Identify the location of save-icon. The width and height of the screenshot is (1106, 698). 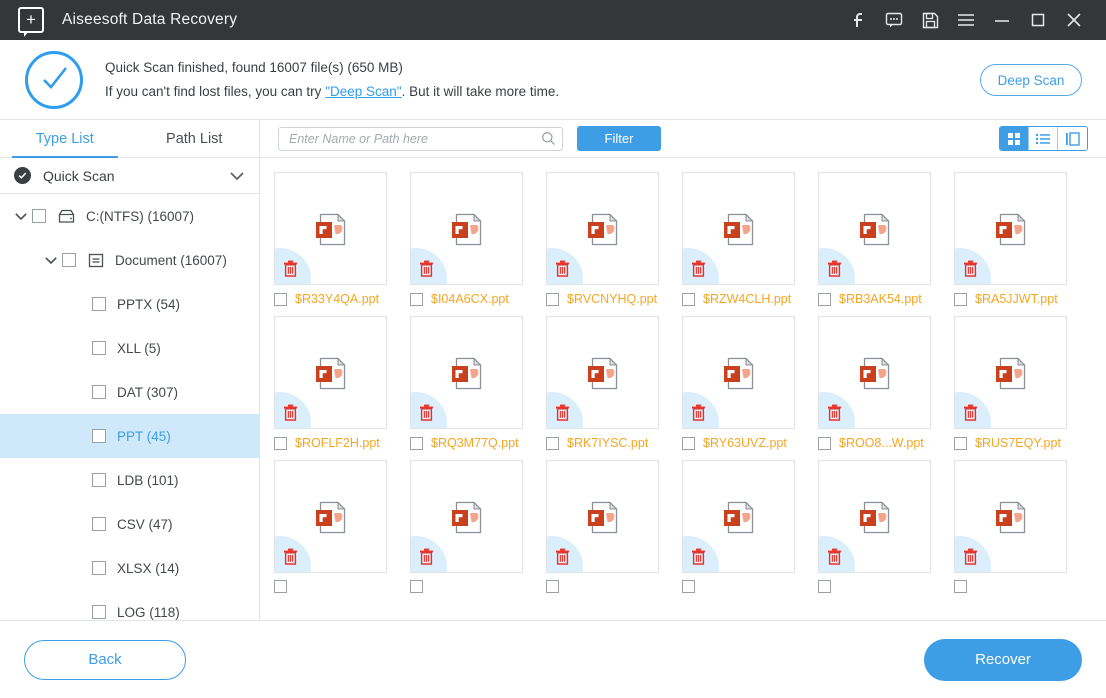
(930, 20).